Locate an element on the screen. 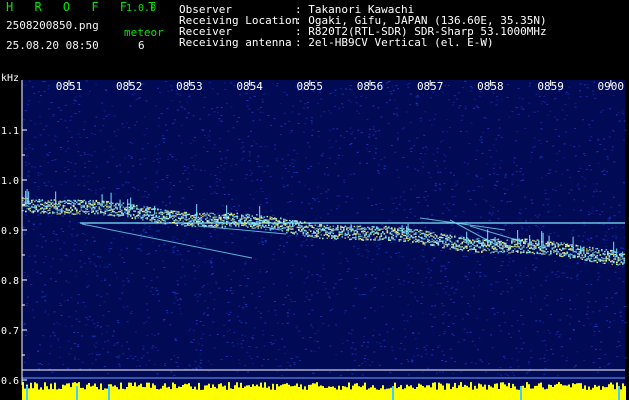 The height and width of the screenshot is (400, 629). time-label: 0854 is located at coordinates (249, 86).